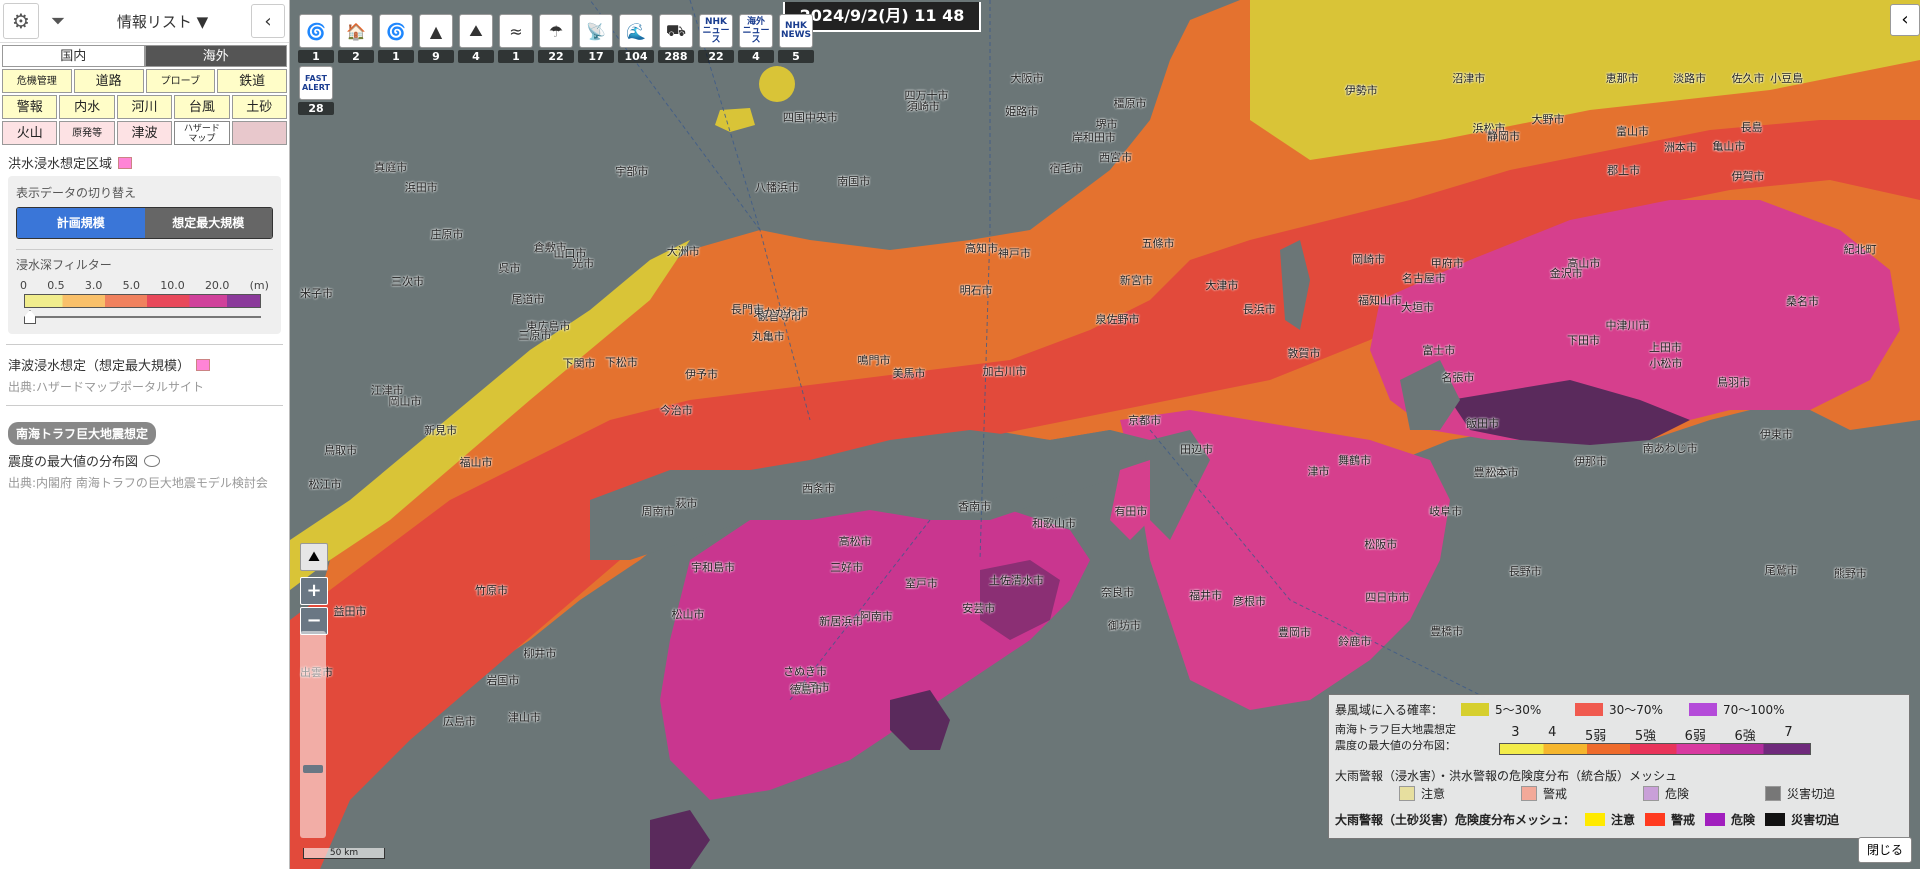  I want to click on toolbar-item: ☂ 22, so click(556, 38).